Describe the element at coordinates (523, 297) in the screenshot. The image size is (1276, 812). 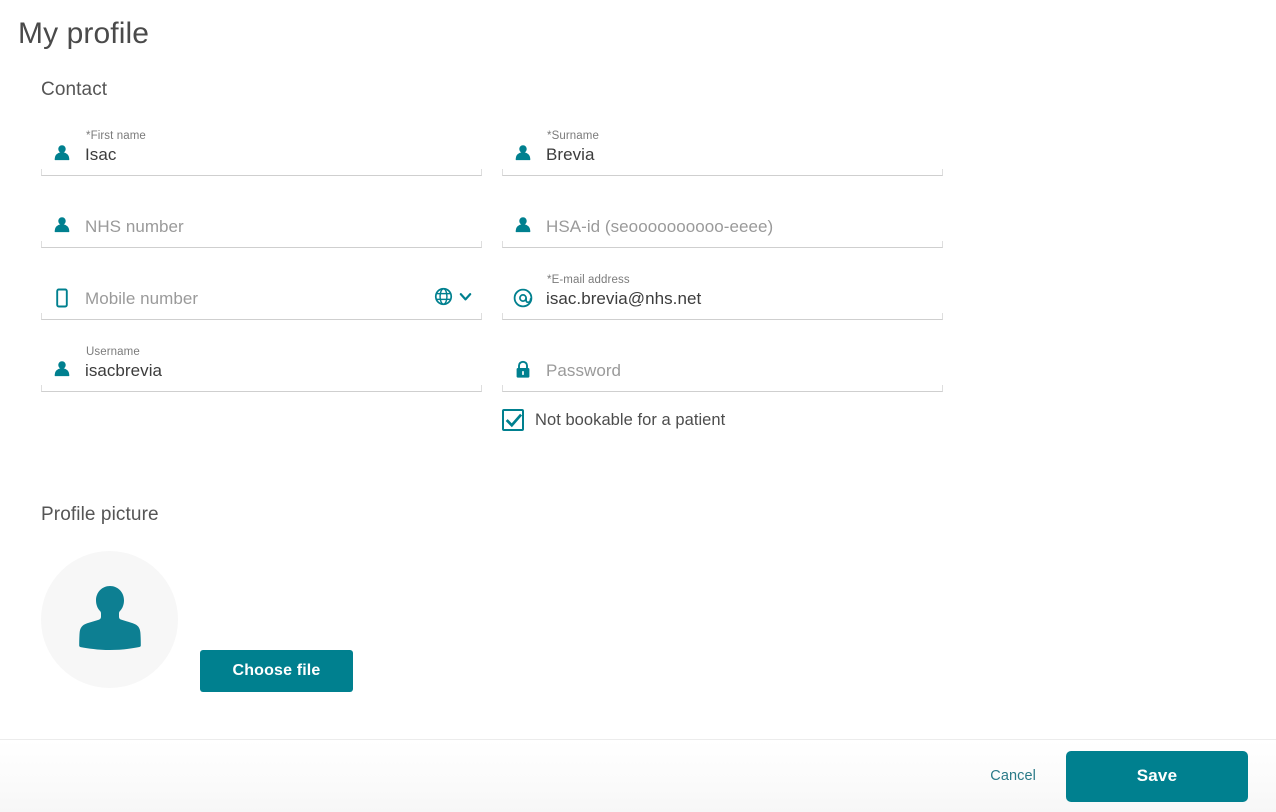
I see `at-sign-icon` at that location.